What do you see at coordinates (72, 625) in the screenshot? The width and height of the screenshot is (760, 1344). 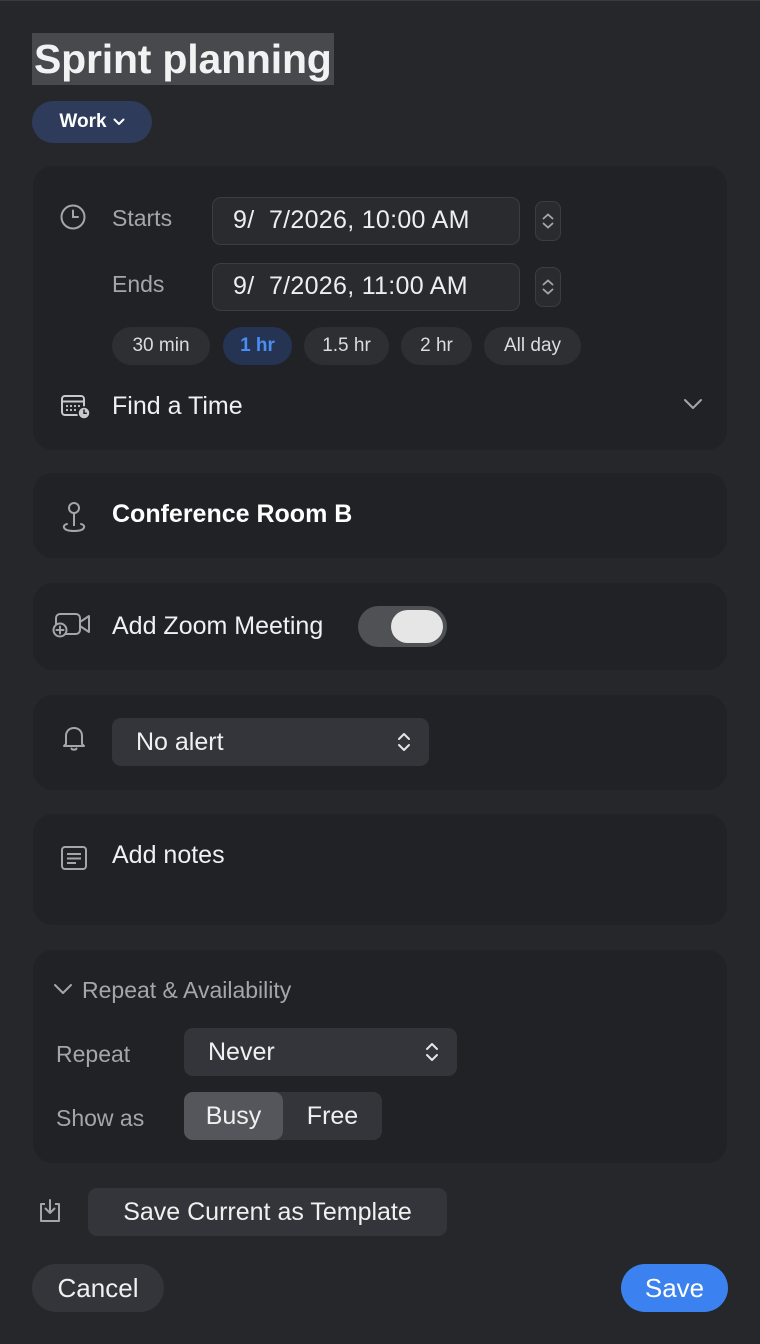 I see `video-add-icon` at bounding box center [72, 625].